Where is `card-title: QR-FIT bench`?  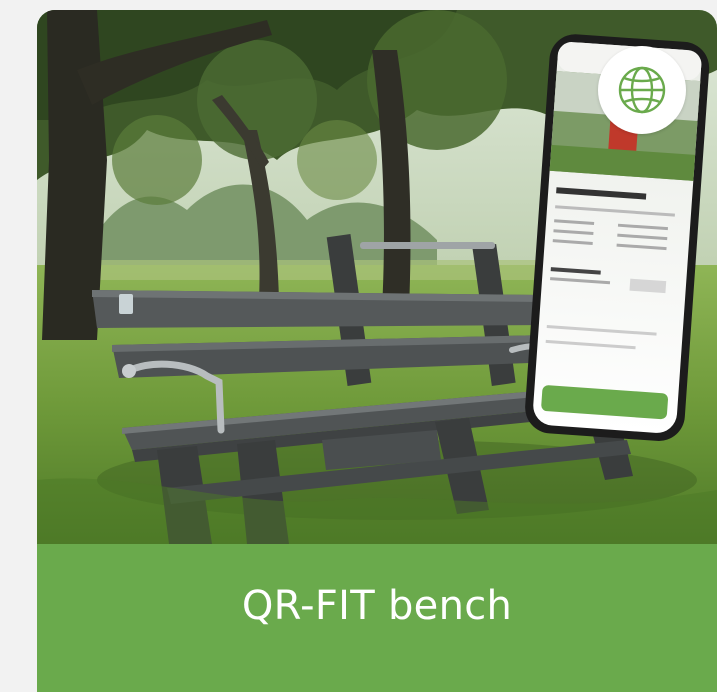
card-title: QR-FIT bench is located at coordinates (377, 606).